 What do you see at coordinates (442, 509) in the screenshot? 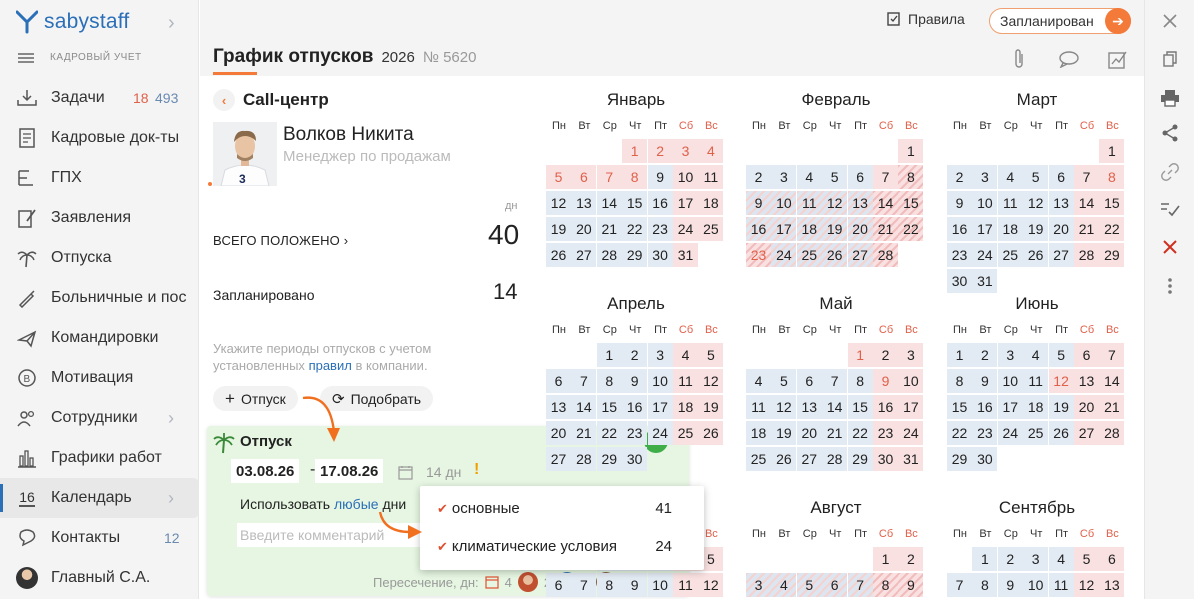
I see `checkbox-checked-icon: ✔` at bounding box center [442, 509].